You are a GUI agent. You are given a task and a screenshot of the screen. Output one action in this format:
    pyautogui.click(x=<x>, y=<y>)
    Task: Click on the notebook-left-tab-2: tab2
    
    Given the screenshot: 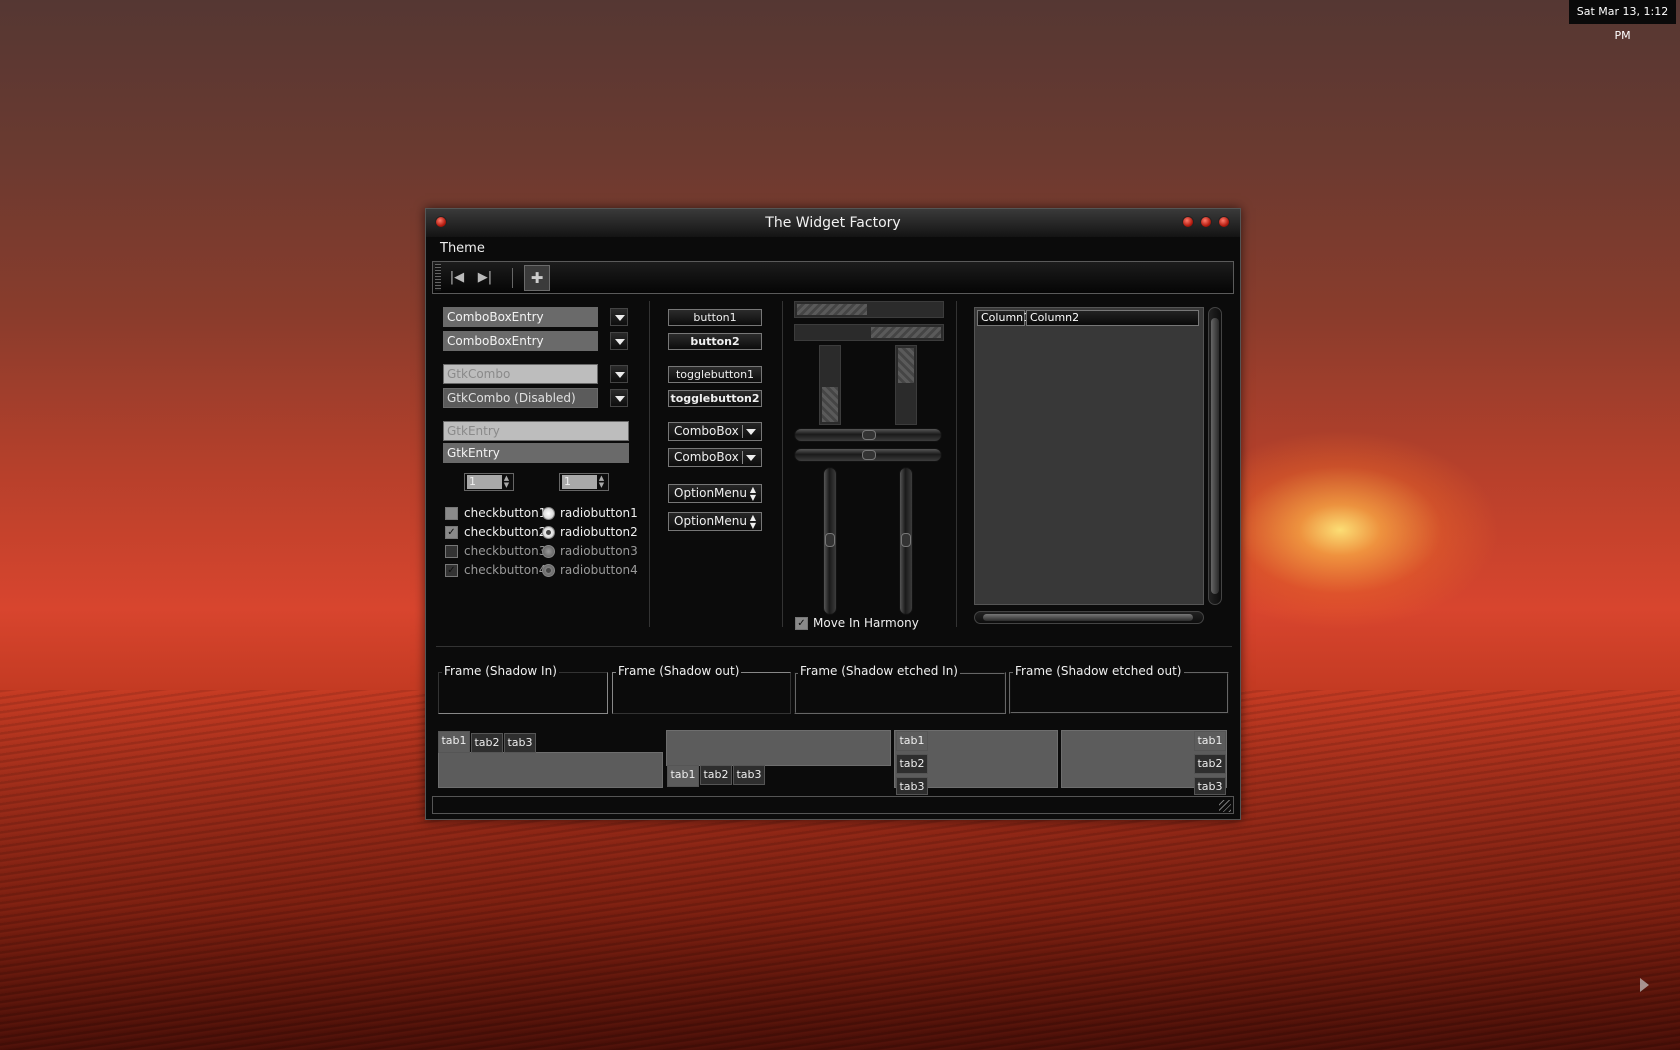 What is the action you would take?
    pyautogui.click(x=912, y=764)
    